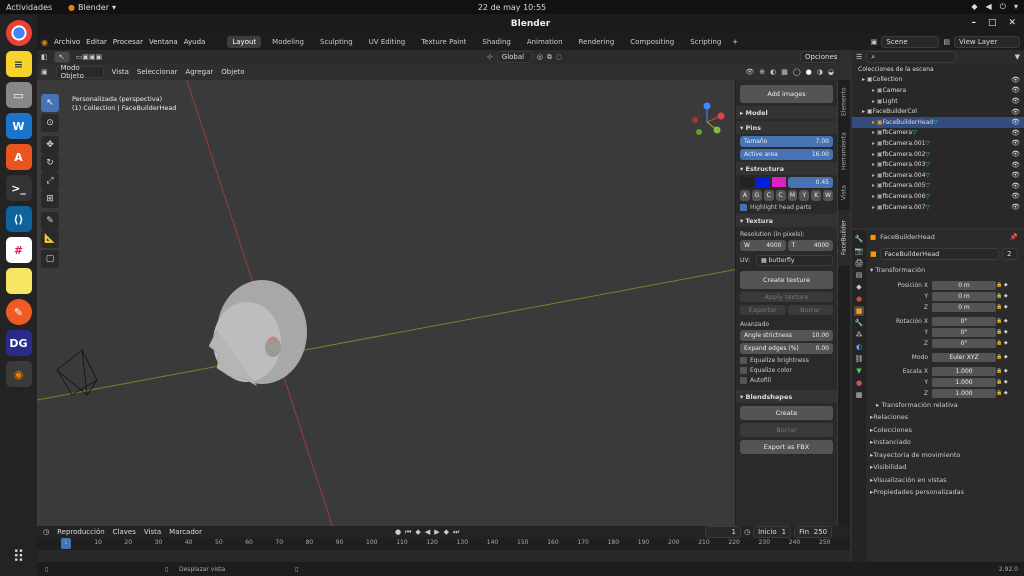  Describe the element at coordinates (768, 195) in the screenshot. I see `structure-toggle-2: C` at that location.